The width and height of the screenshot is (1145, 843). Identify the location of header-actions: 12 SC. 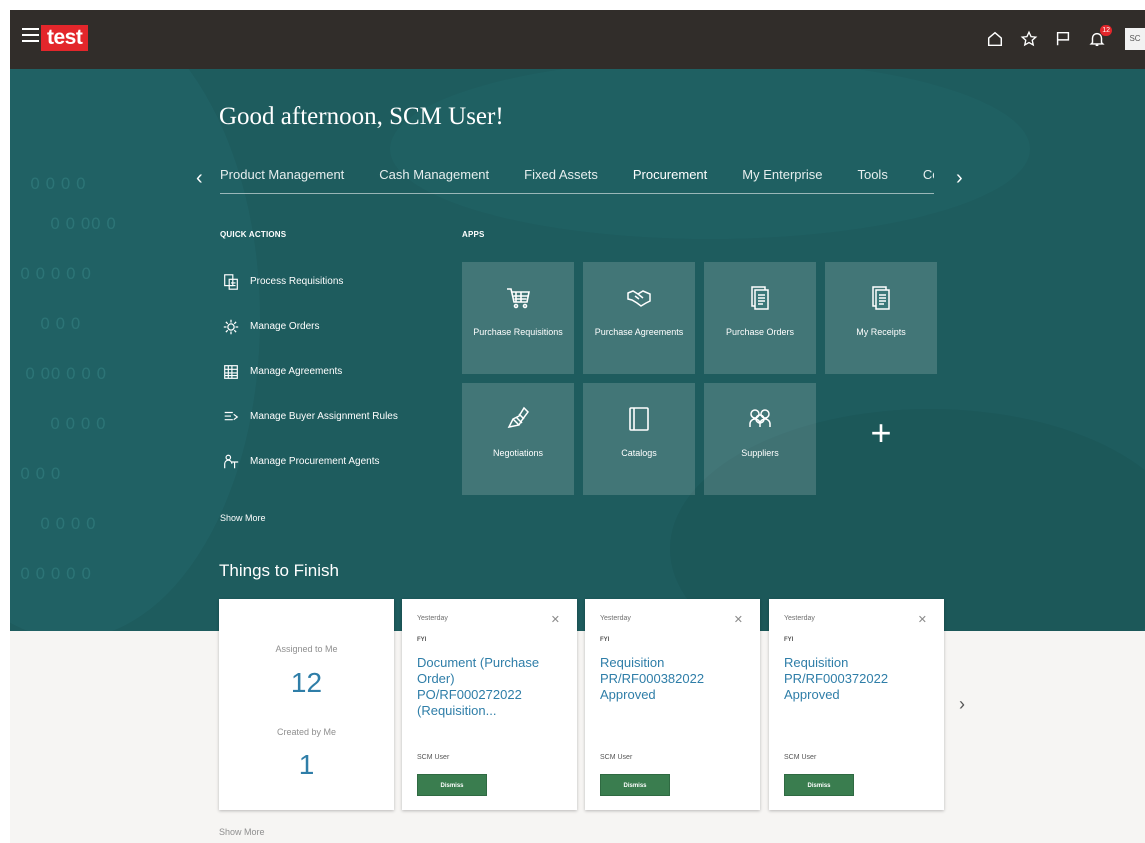
(1064, 39).